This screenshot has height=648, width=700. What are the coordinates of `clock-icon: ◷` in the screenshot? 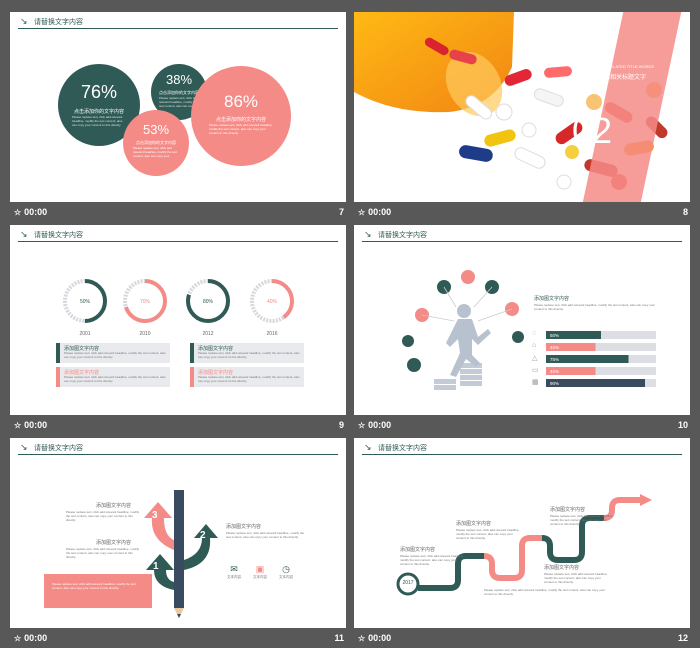 It's located at (286, 569).